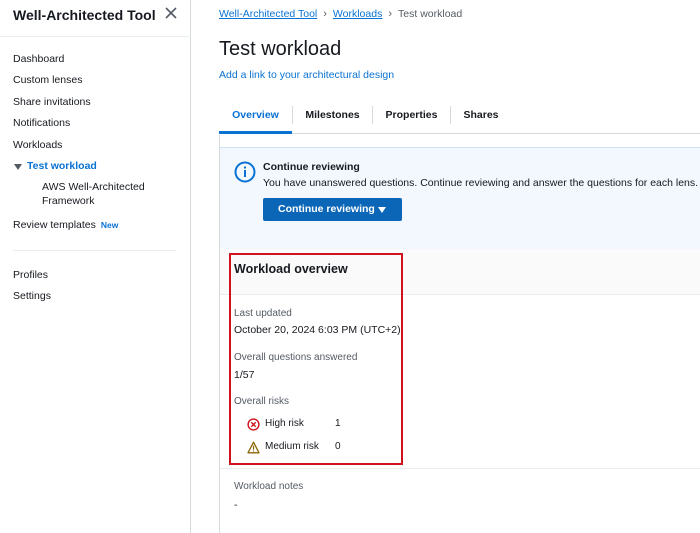  What do you see at coordinates (430, 14) in the screenshot?
I see `breadcrumb-current: Test workload` at bounding box center [430, 14].